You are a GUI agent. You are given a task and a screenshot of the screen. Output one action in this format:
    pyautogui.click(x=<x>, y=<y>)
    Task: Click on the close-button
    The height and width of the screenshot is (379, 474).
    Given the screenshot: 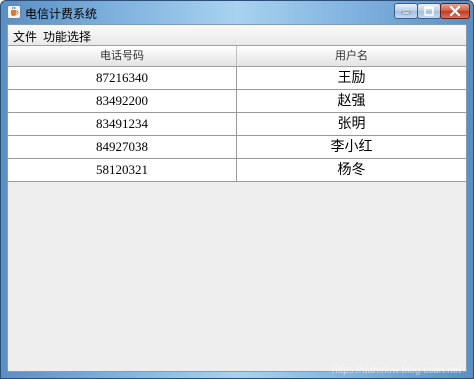 What is the action you would take?
    pyautogui.click(x=455, y=11)
    